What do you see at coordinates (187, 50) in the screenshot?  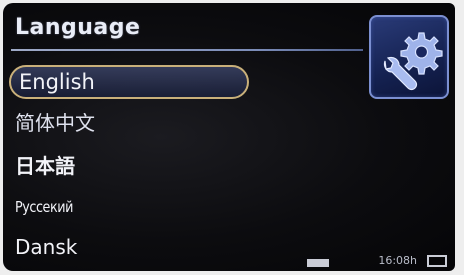 I see `title-divider` at bounding box center [187, 50].